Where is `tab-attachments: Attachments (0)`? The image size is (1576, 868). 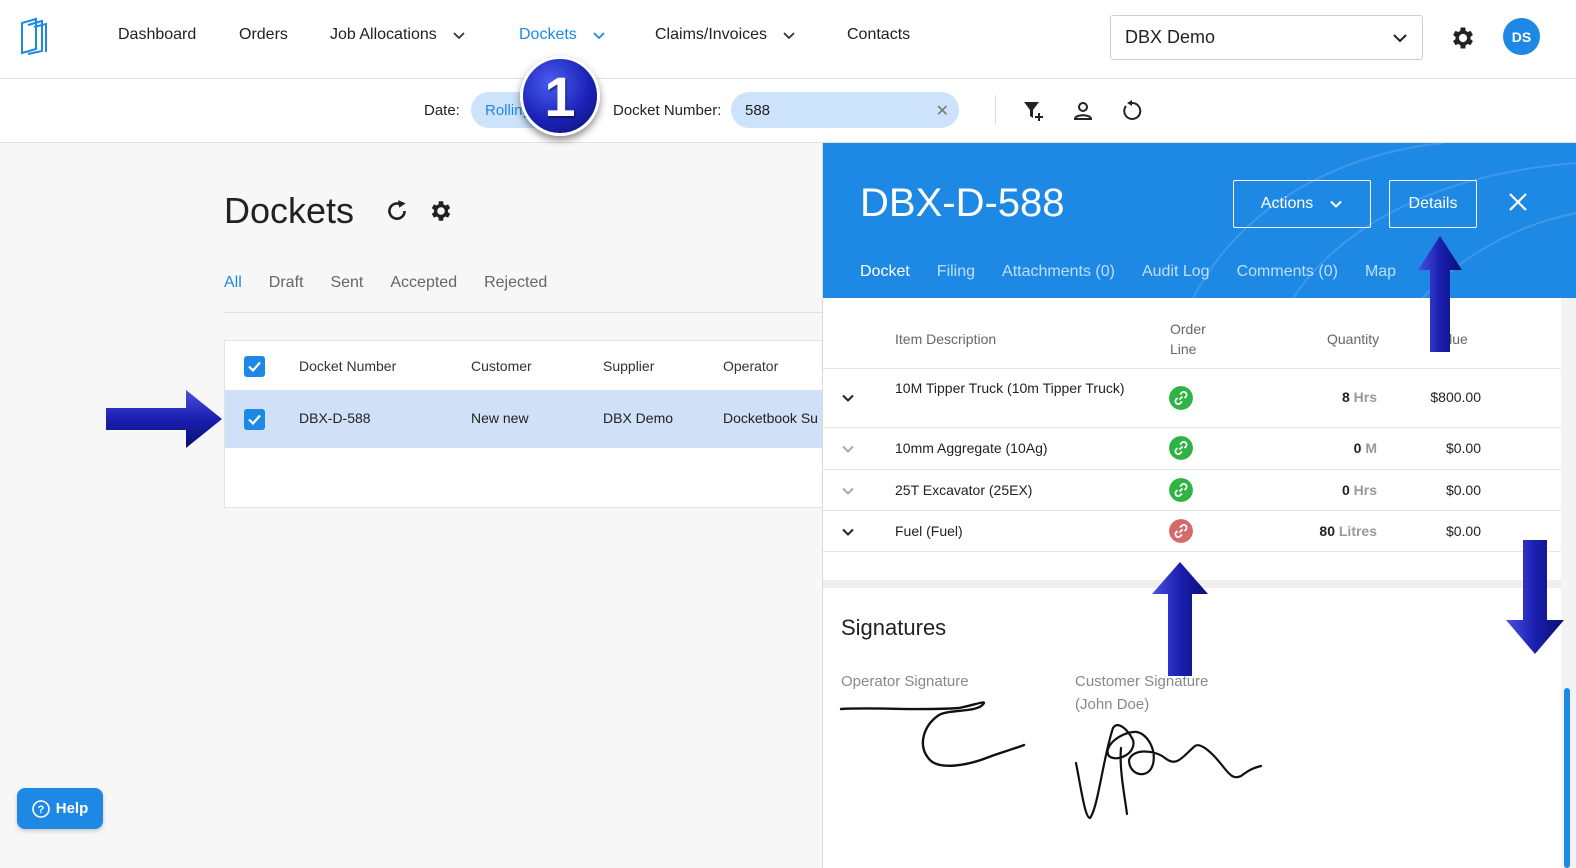
tab-attachments: Attachments (0) is located at coordinates (1058, 272).